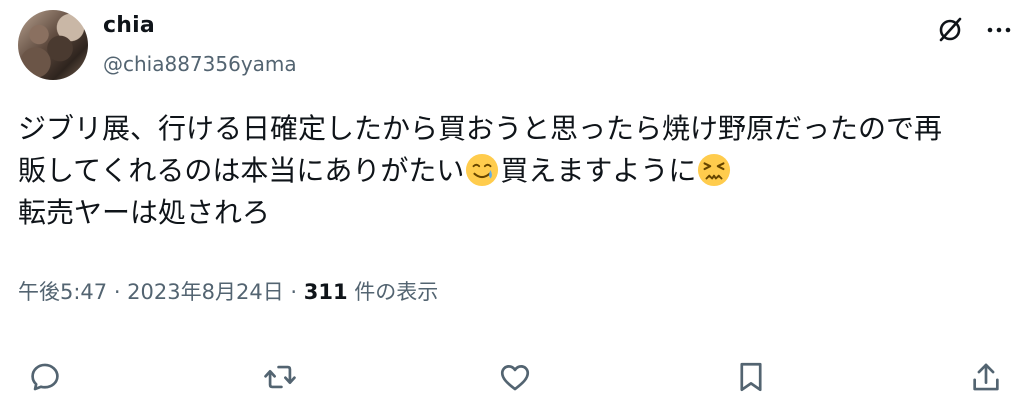 The width and height of the screenshot is (1024, 403). I want to click on retweet-button, so click(280, 377).